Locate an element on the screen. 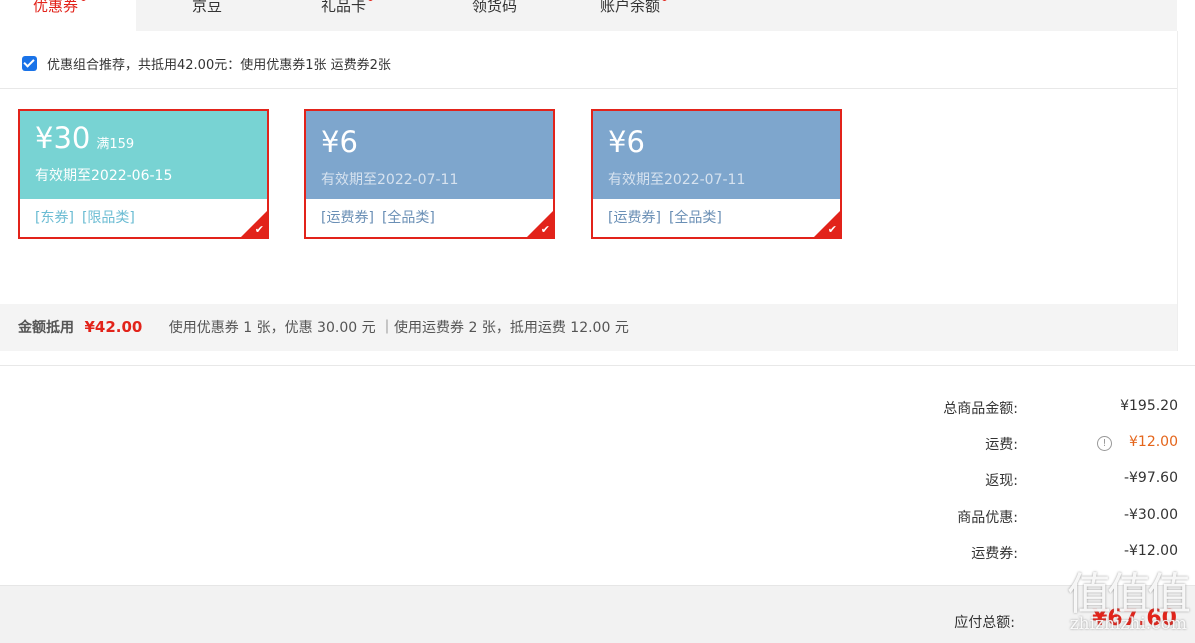 Image resolution: width=1195 pixels, height=643 pixels. coupon-amount: ¥30 满159 is located at coordinates (85, 138).